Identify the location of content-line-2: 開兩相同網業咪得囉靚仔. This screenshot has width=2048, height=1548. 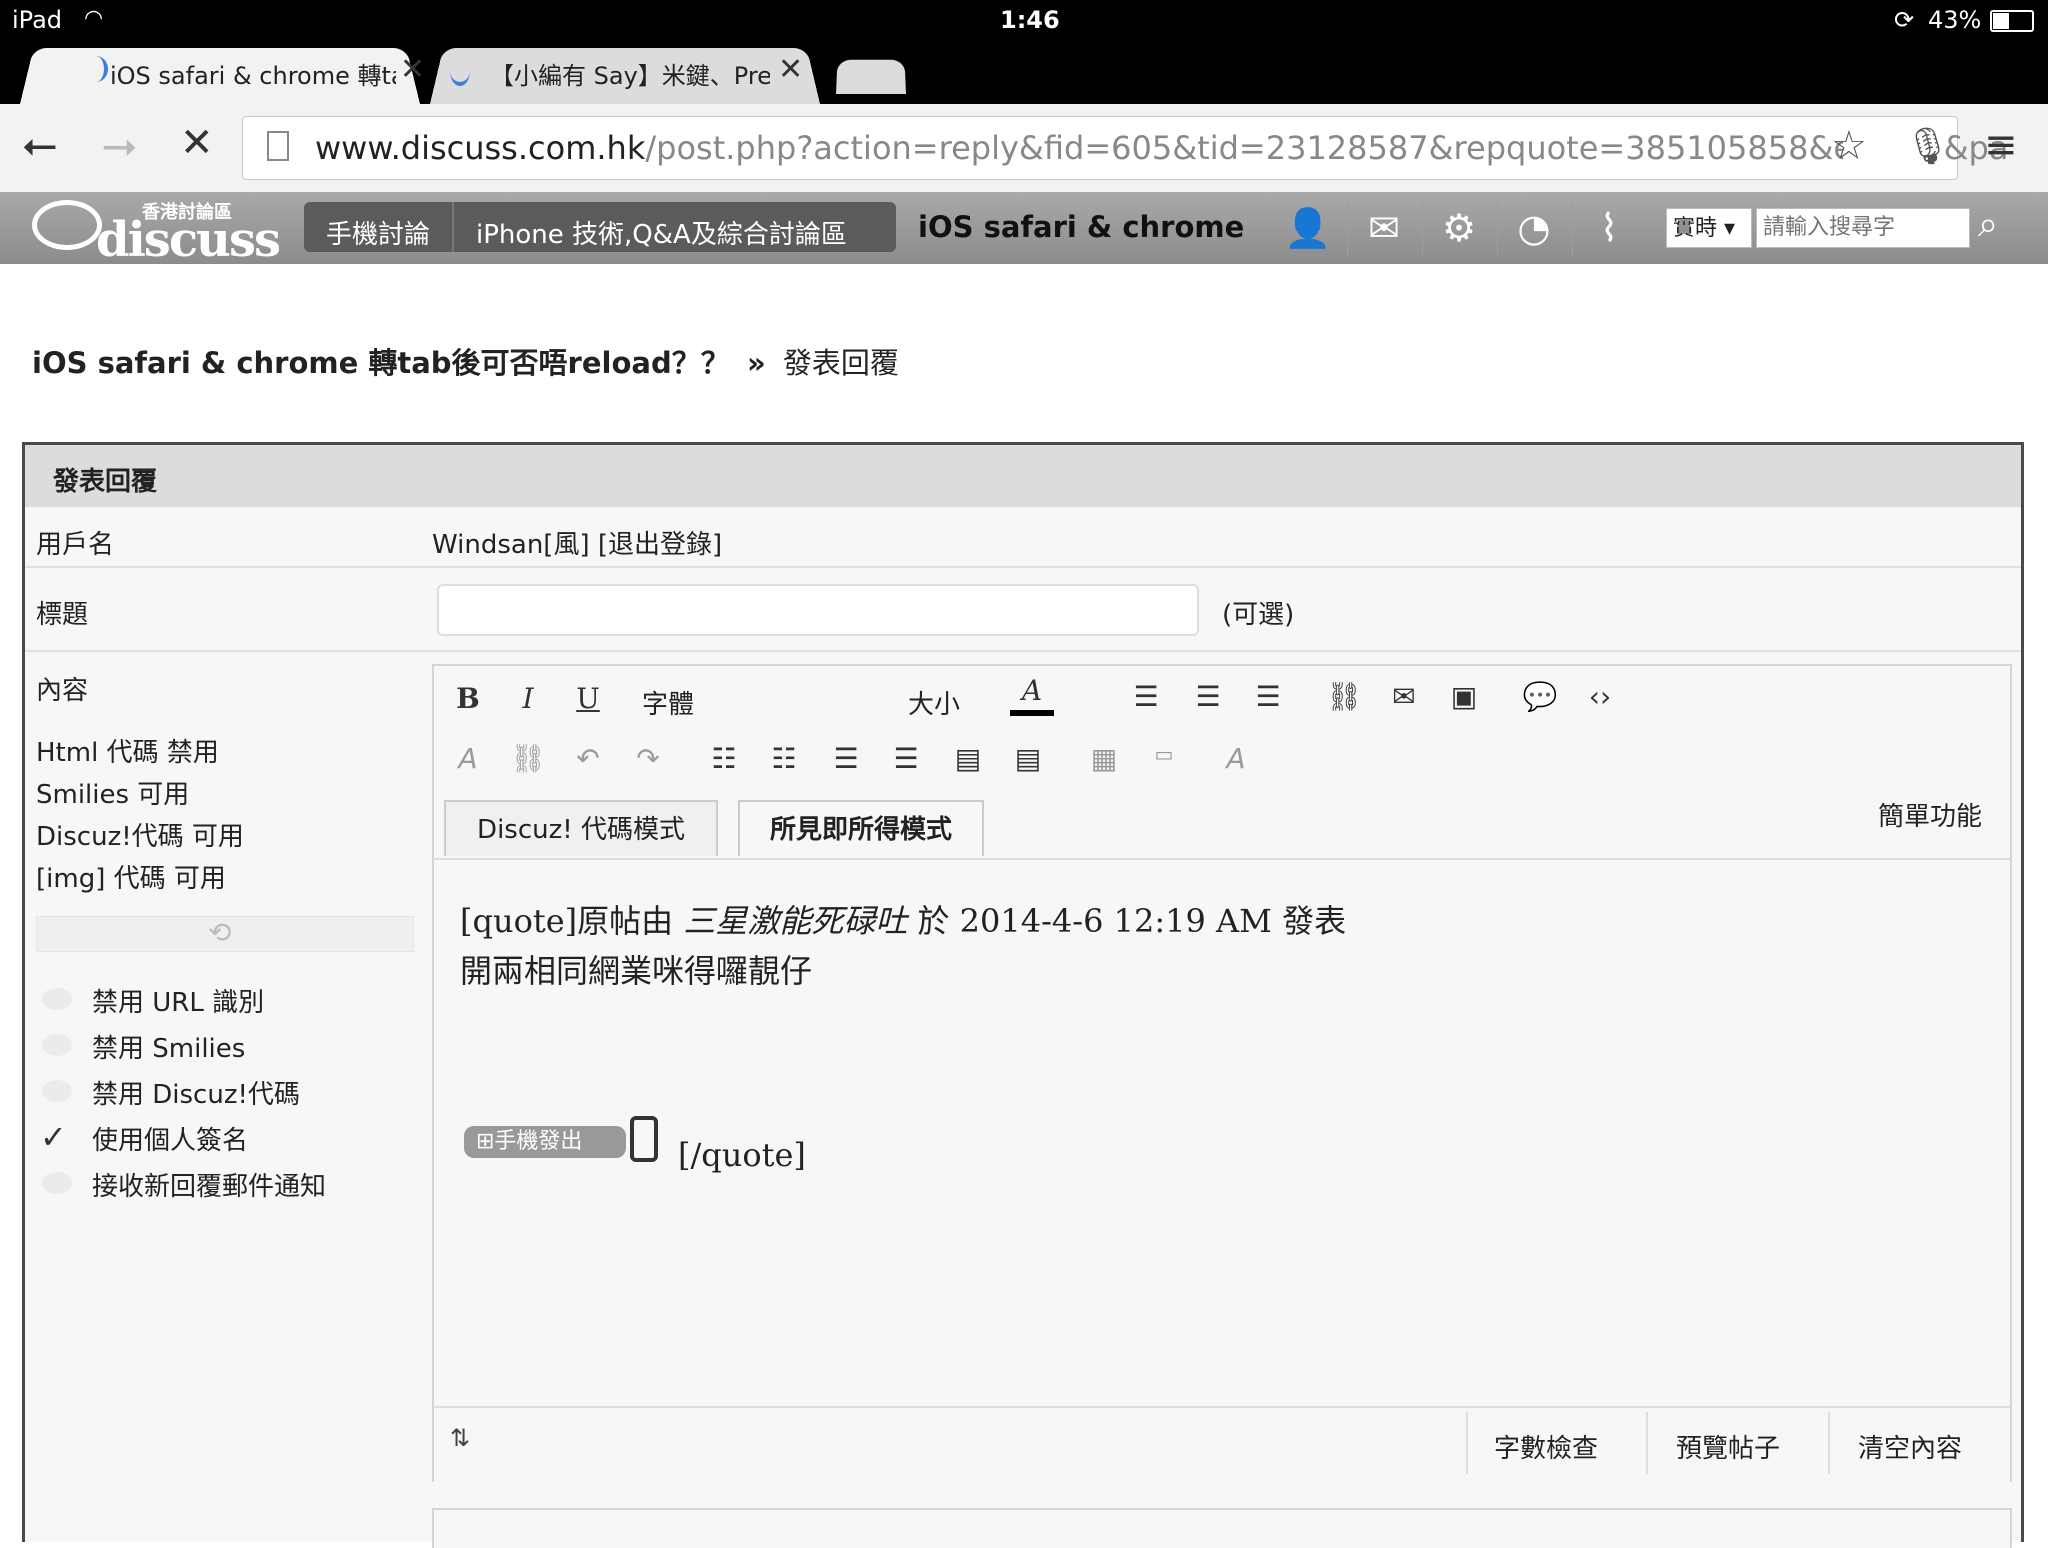
(636, 971).